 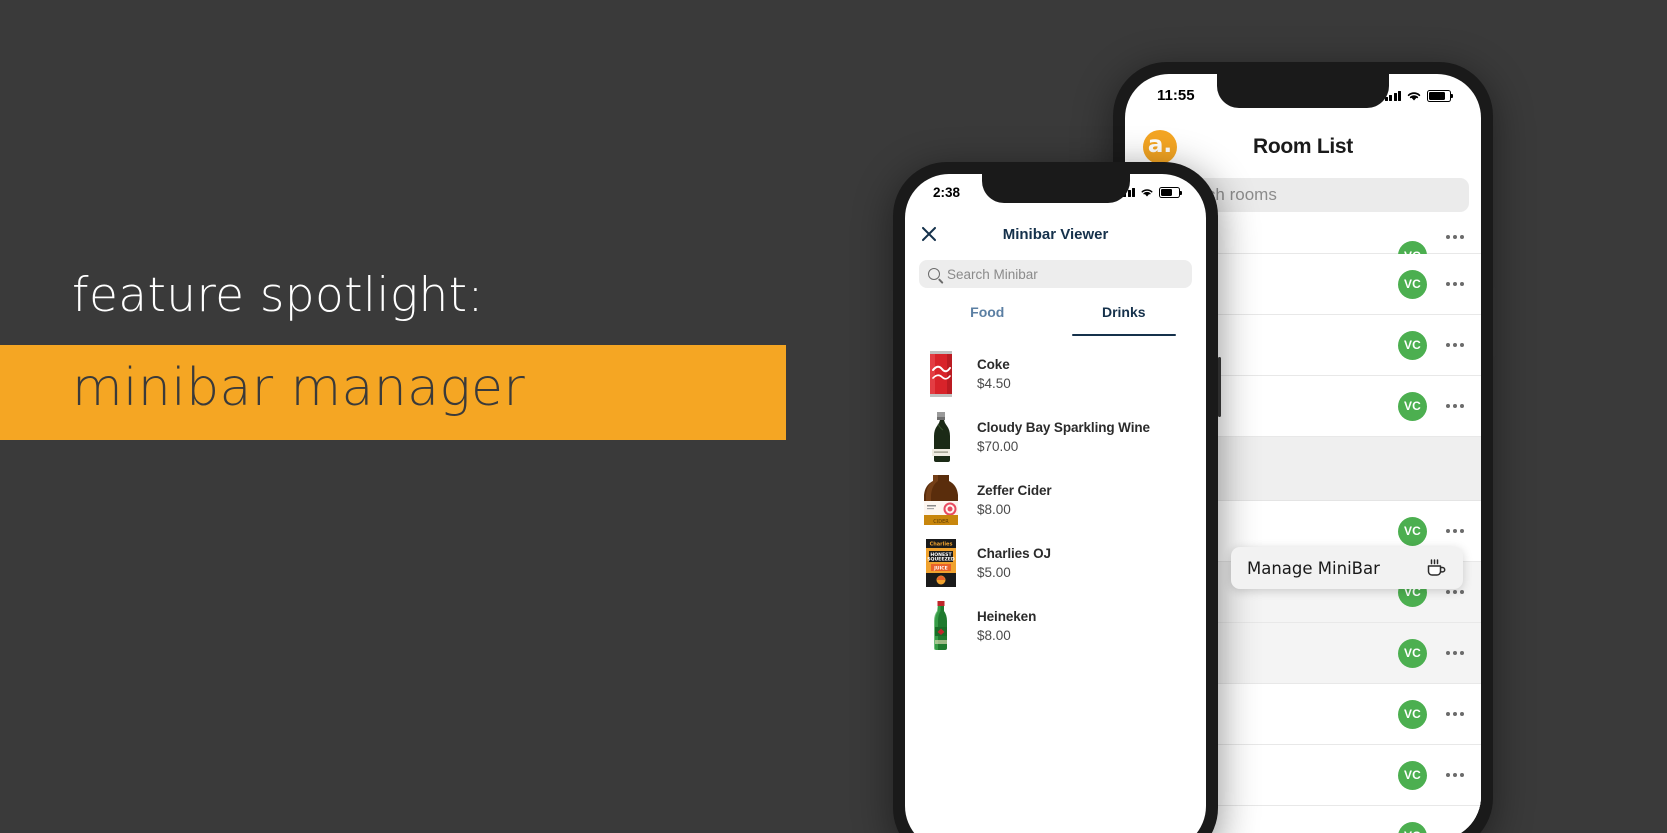 I want to click on manage-minibar-tooltip: Manage MiniBar, so click(x=1347, y=568).